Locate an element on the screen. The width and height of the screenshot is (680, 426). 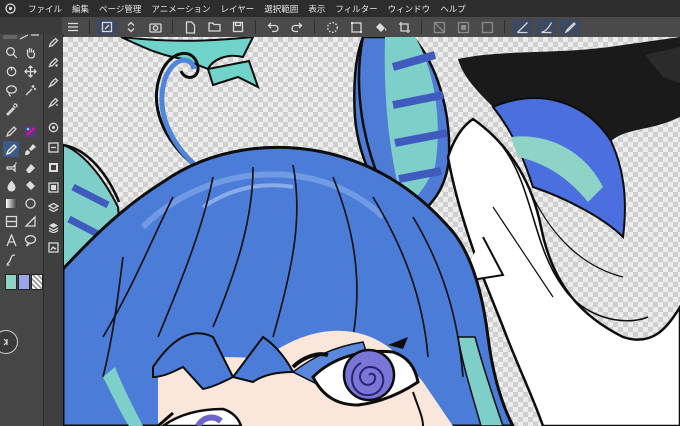
redo-icon is located at coordinates (297, 27).